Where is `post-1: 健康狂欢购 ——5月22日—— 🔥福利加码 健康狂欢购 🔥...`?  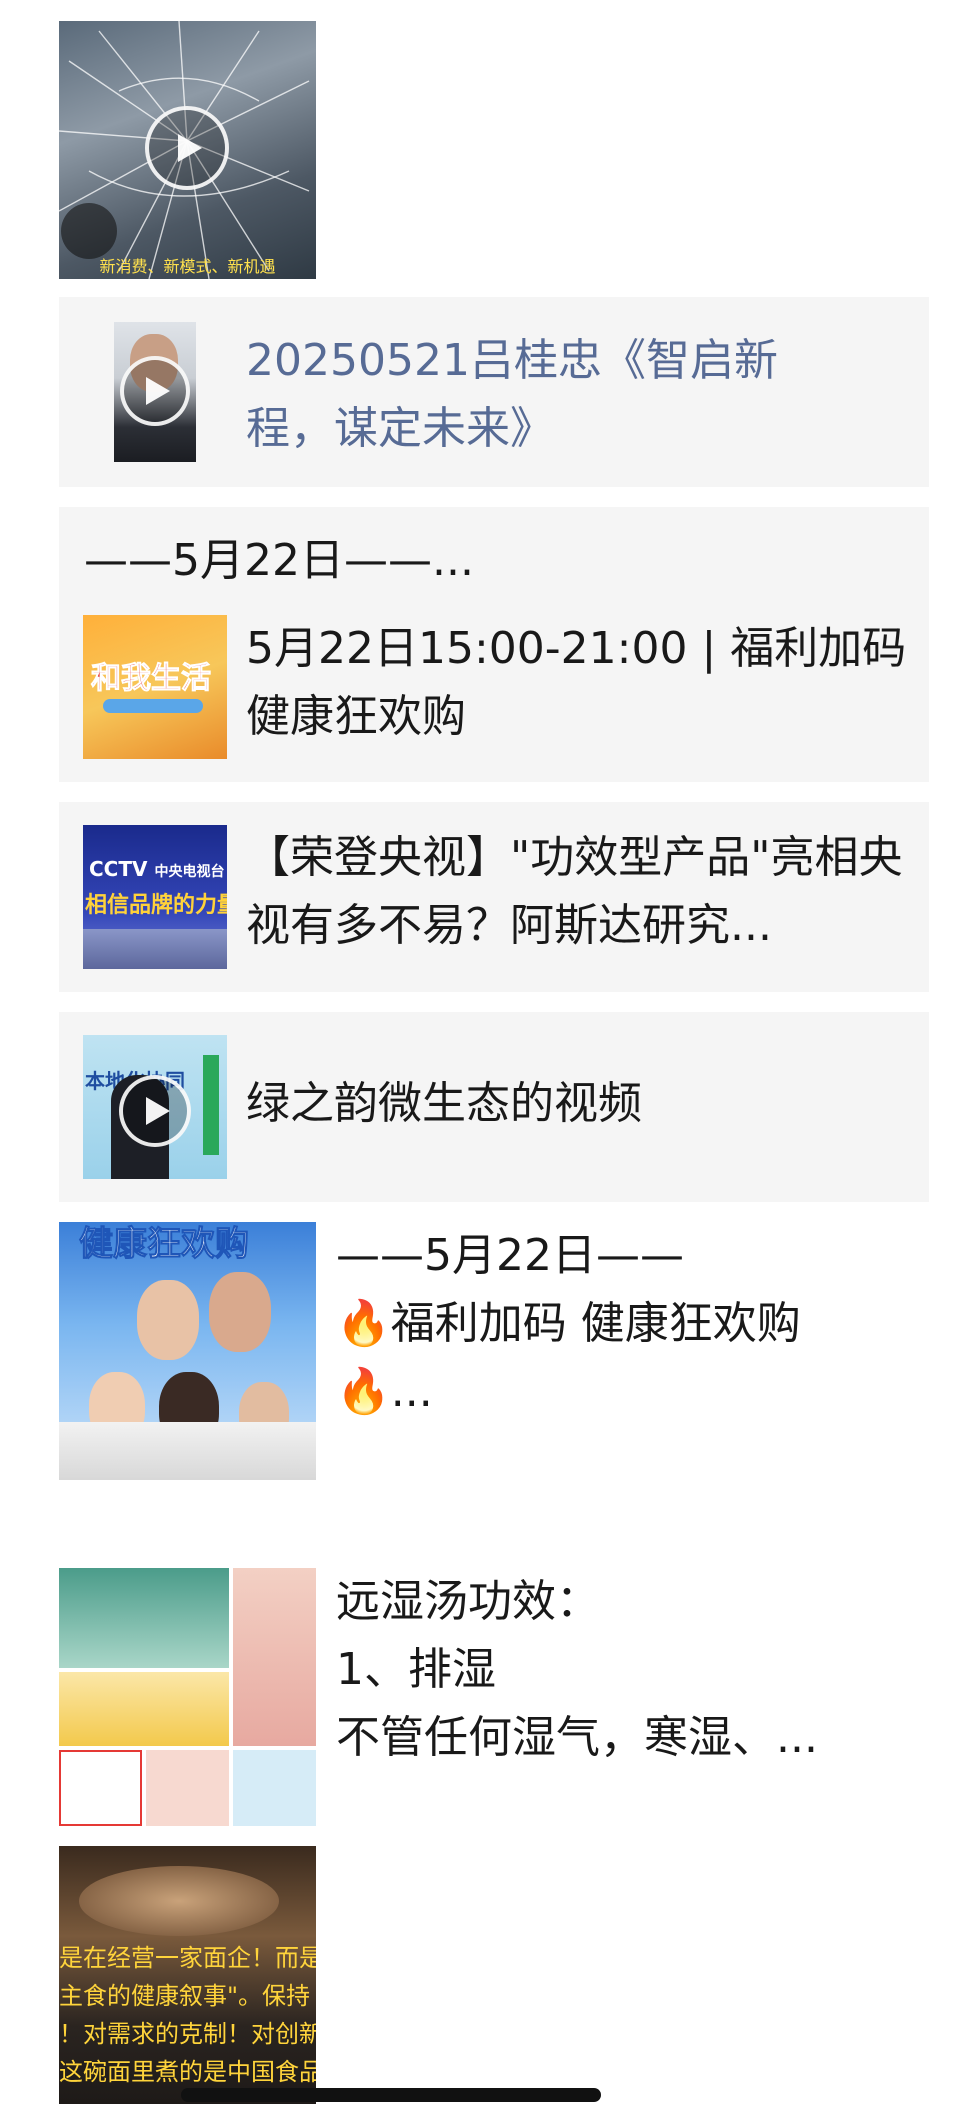 post-1: 健康狂欢购 ——5月22日—— 🔥福利加码 健康狂欢购 🔥... is located at coordinates (494, 1351).